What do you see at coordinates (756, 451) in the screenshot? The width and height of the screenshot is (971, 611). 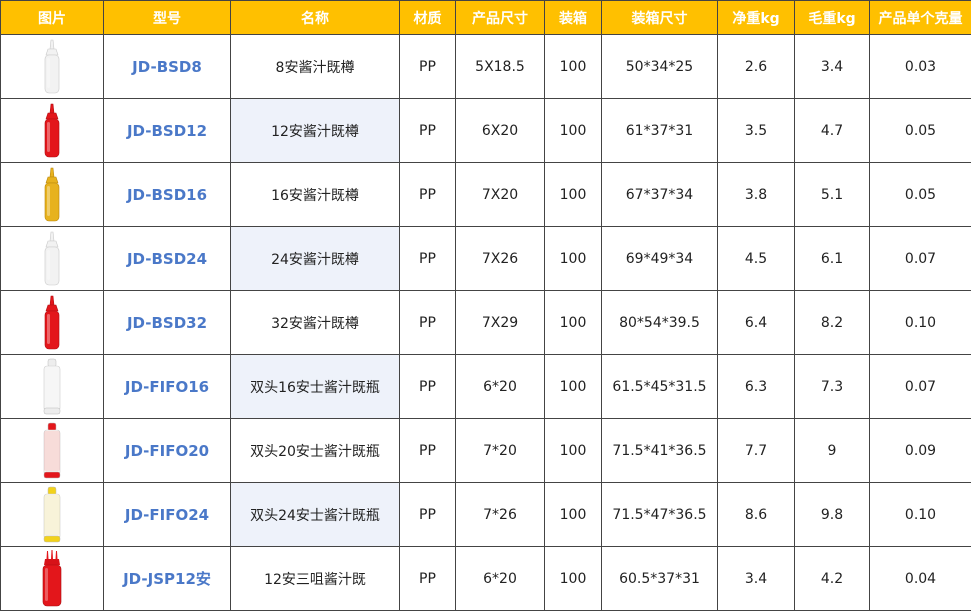 I see `net-weight: 7.7` at bounding box center [756, 451].